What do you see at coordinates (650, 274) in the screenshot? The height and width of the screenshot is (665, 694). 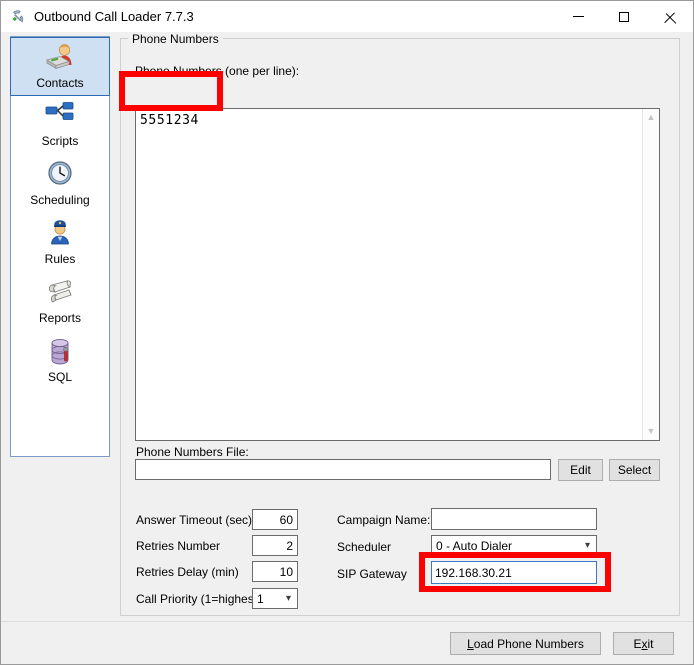 I see `phone-numbers-scrollbar: ▲ ▼` at bounding box center [650, 274].